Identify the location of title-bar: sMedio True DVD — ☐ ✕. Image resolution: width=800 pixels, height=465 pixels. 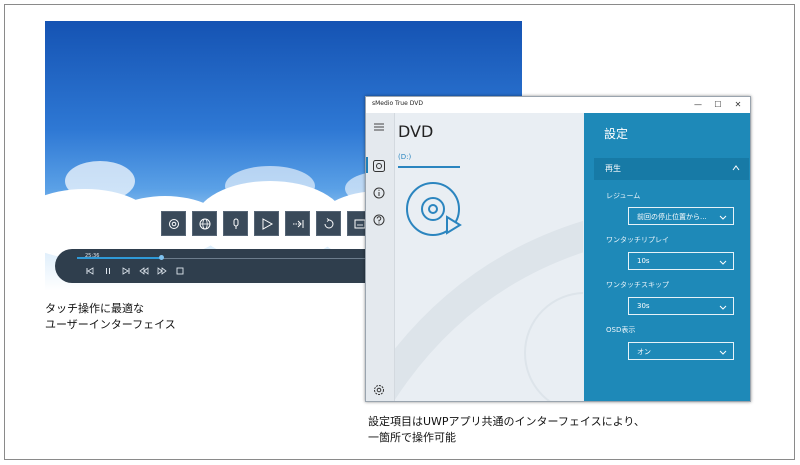
(558, 105).